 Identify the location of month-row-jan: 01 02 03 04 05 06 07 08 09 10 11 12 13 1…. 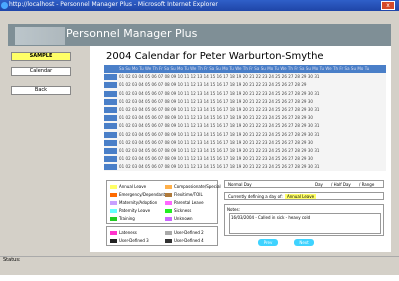
(245, 77).